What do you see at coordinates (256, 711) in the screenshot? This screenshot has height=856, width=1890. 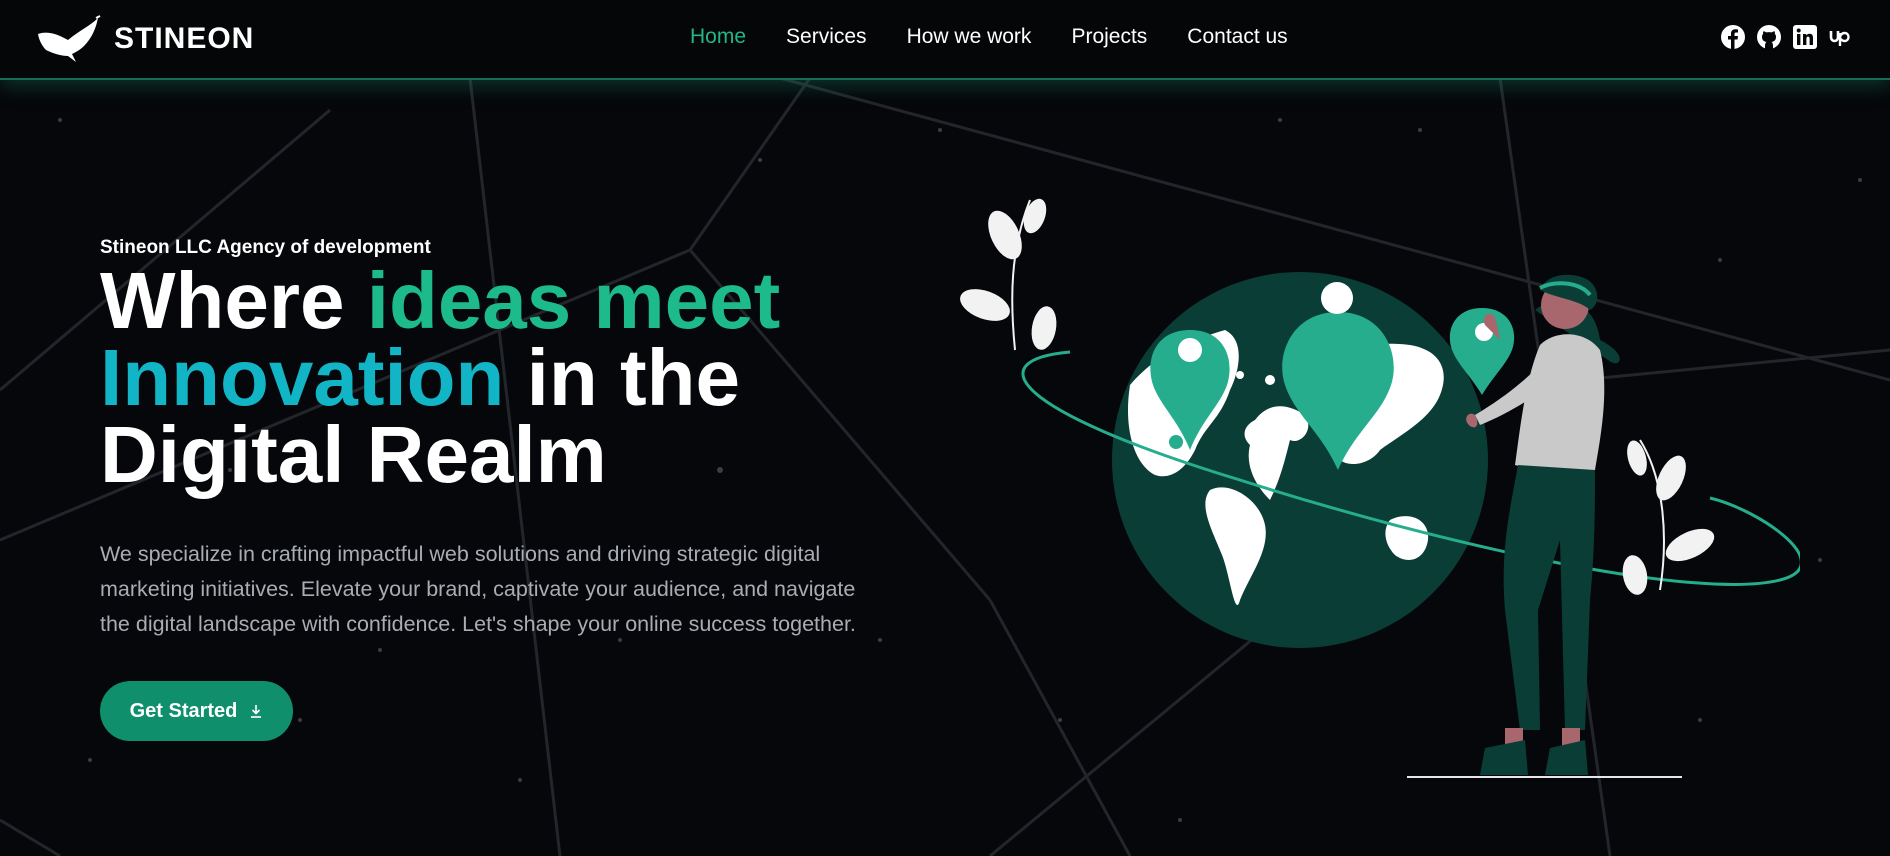 I see `download-arrow-icon` at bounding box center [256, 711].